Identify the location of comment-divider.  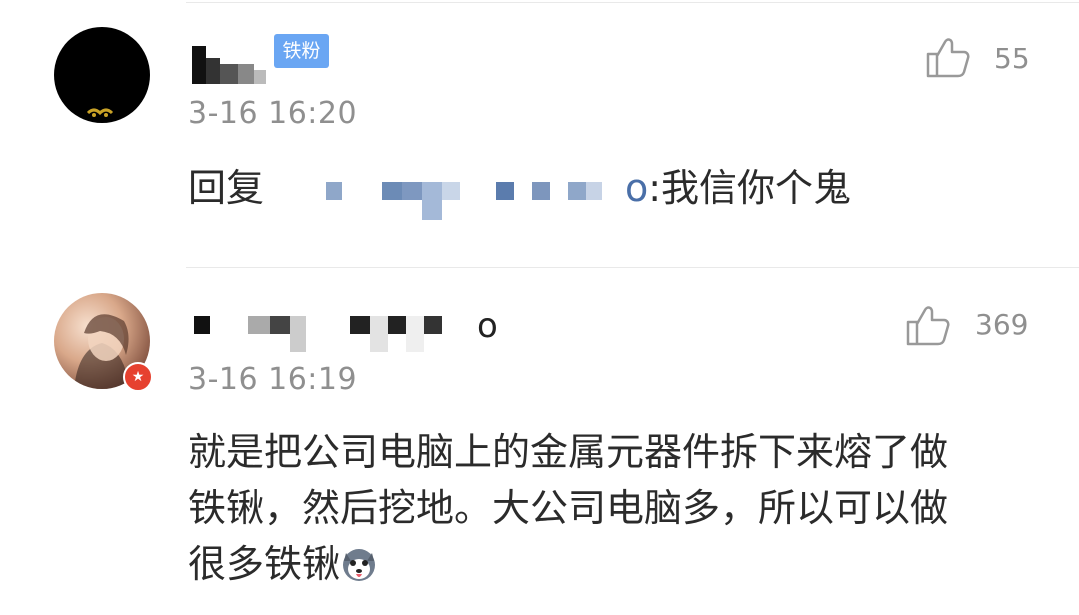
(632, 267).